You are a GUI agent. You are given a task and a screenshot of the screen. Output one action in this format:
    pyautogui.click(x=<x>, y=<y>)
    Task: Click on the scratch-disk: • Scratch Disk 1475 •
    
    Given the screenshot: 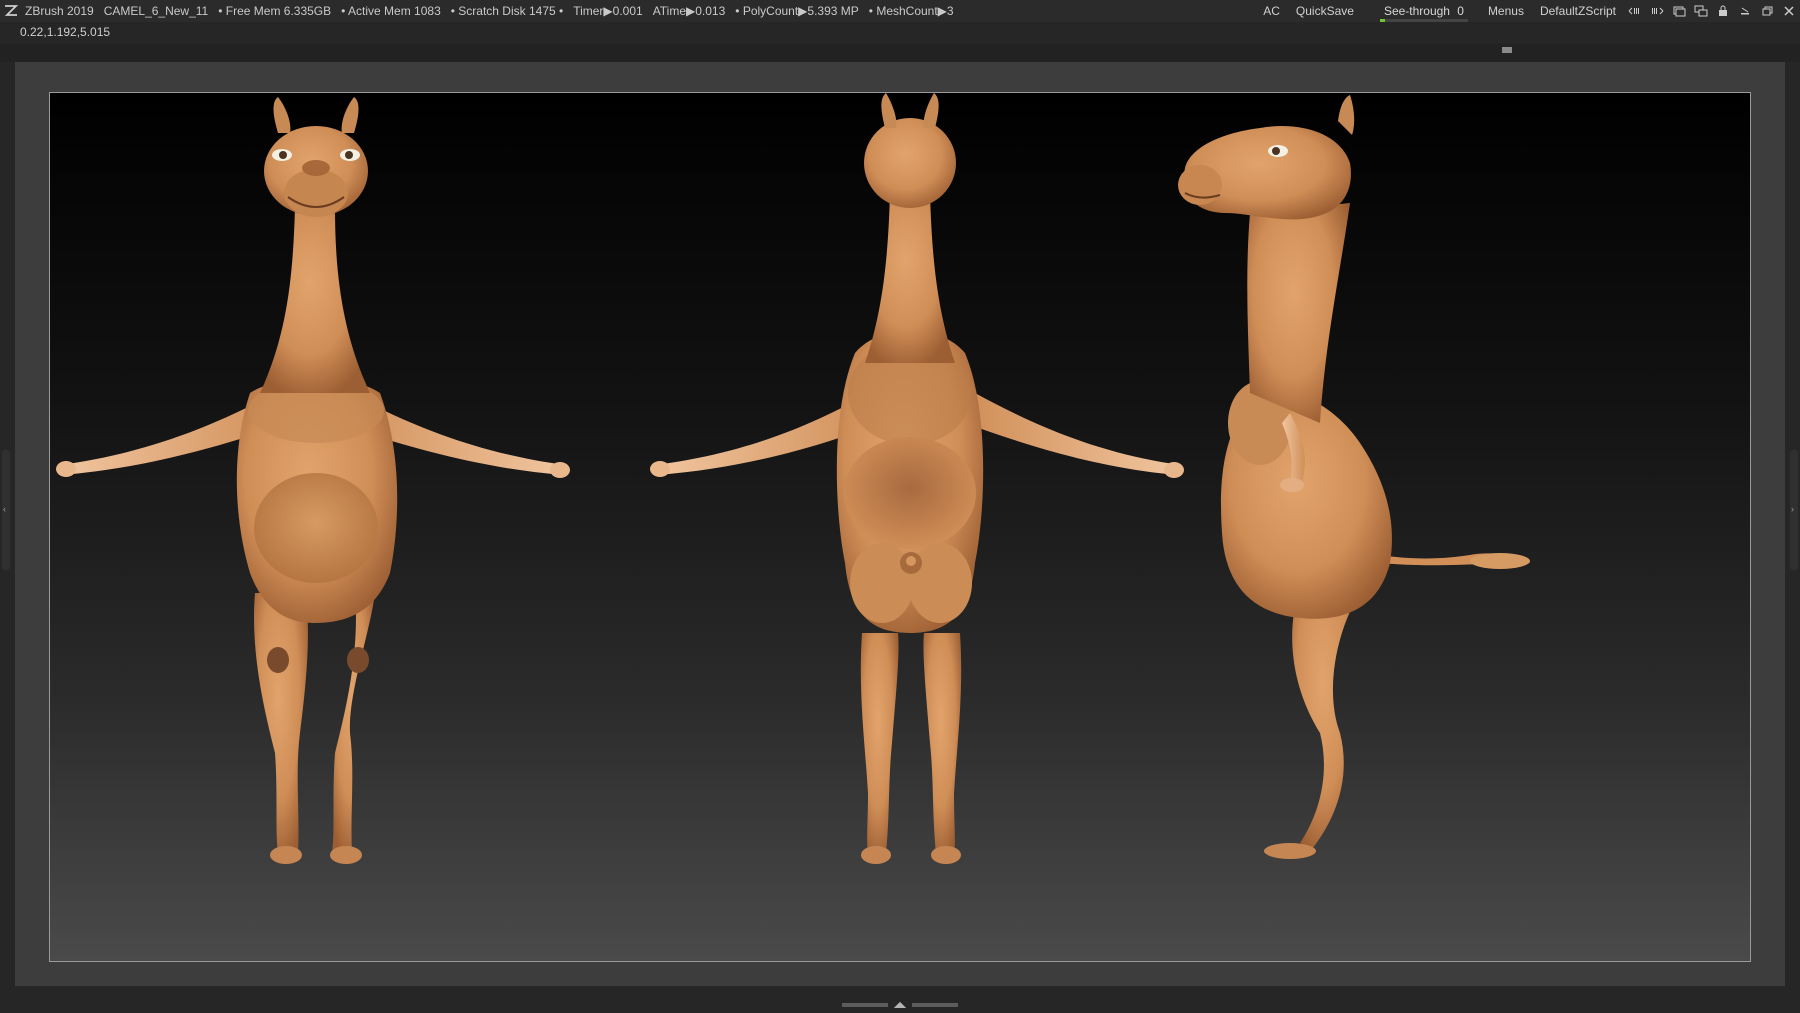 What is the action you would take?
    pyautogui.click(x=507, y=11)
    